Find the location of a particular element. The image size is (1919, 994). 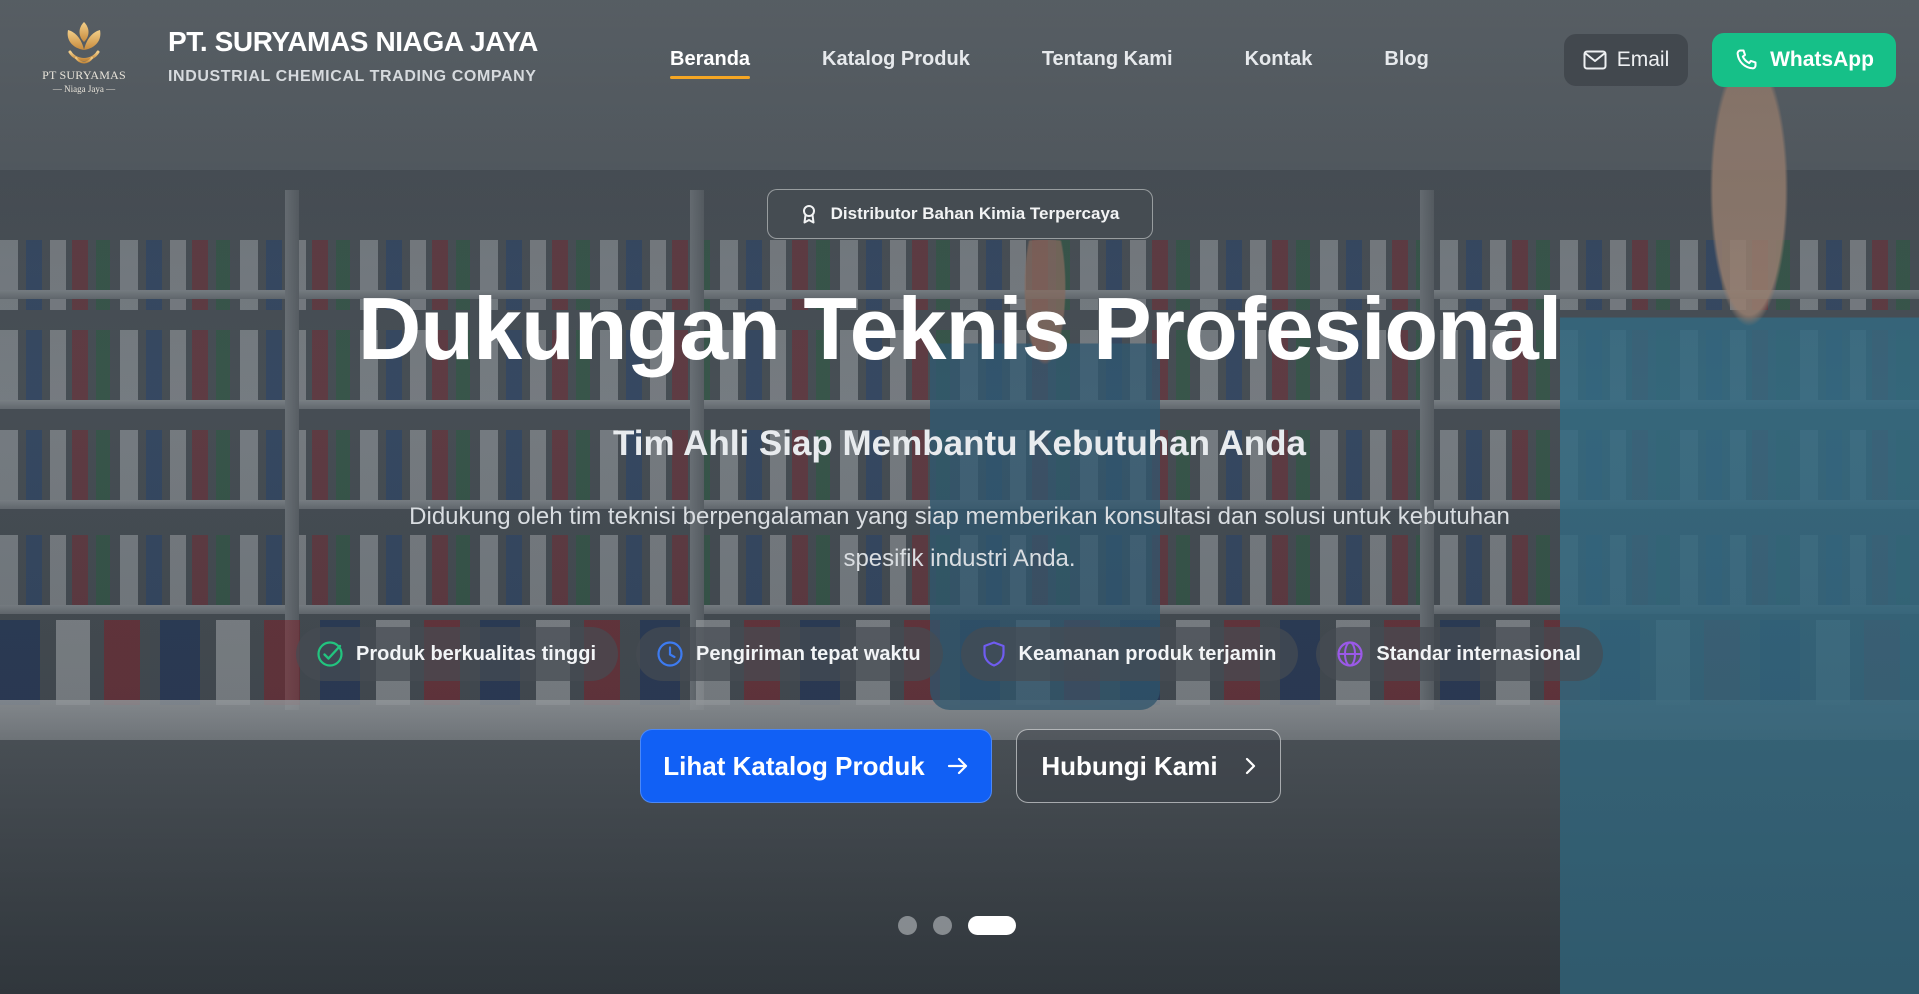

trust-badge-label: Distributor Bahan Kimia Terpercaya is located at coordinates (975, 213).